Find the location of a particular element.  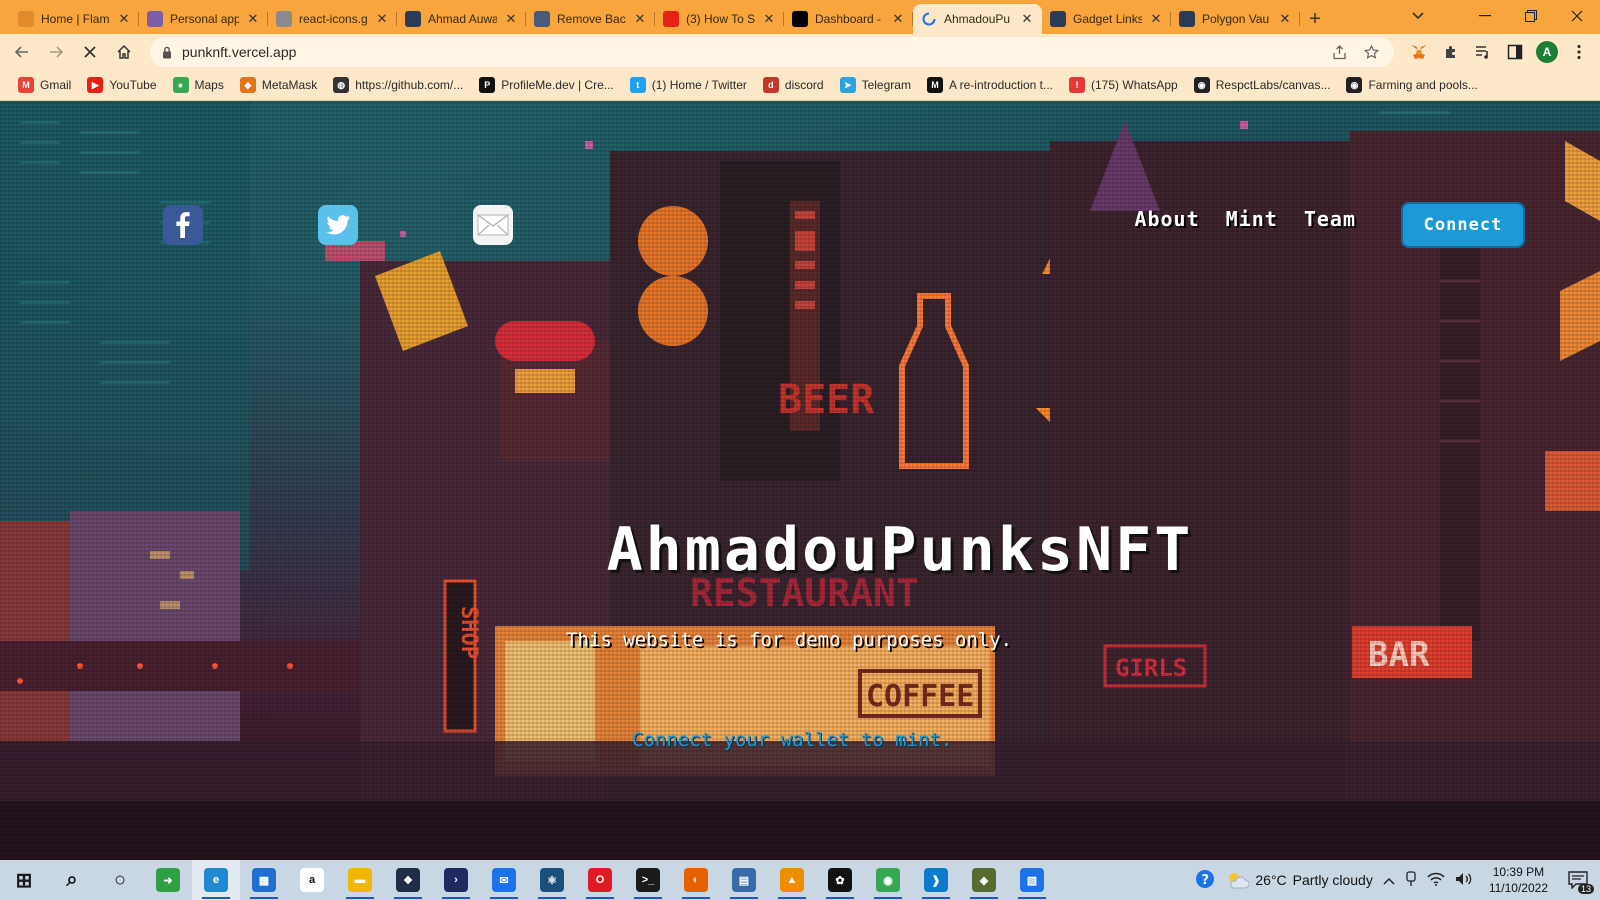

taskbar-app-chrome-profile: ◈ is located at coordinates (984, 880).